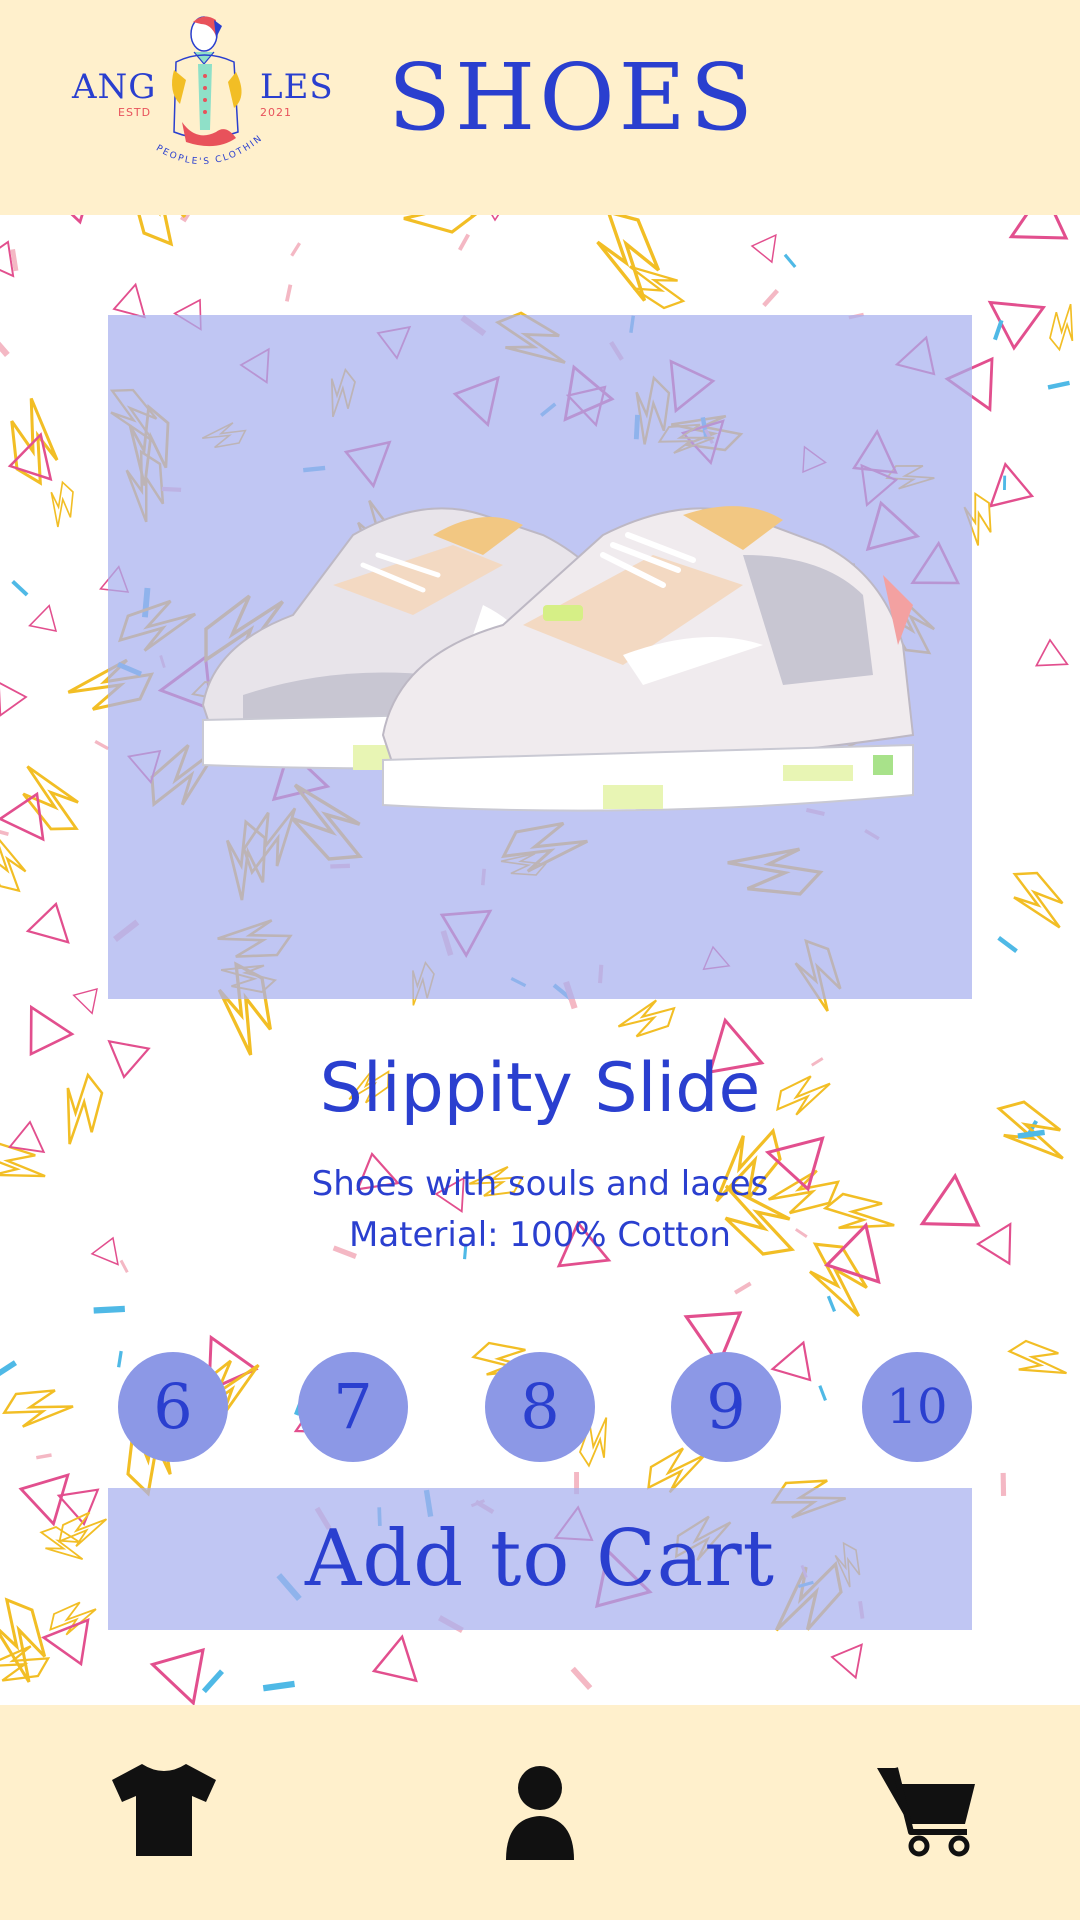 The width and height of the screenshot is (1080, 1920). I want to click on cart-icon, so click(926, 1812).